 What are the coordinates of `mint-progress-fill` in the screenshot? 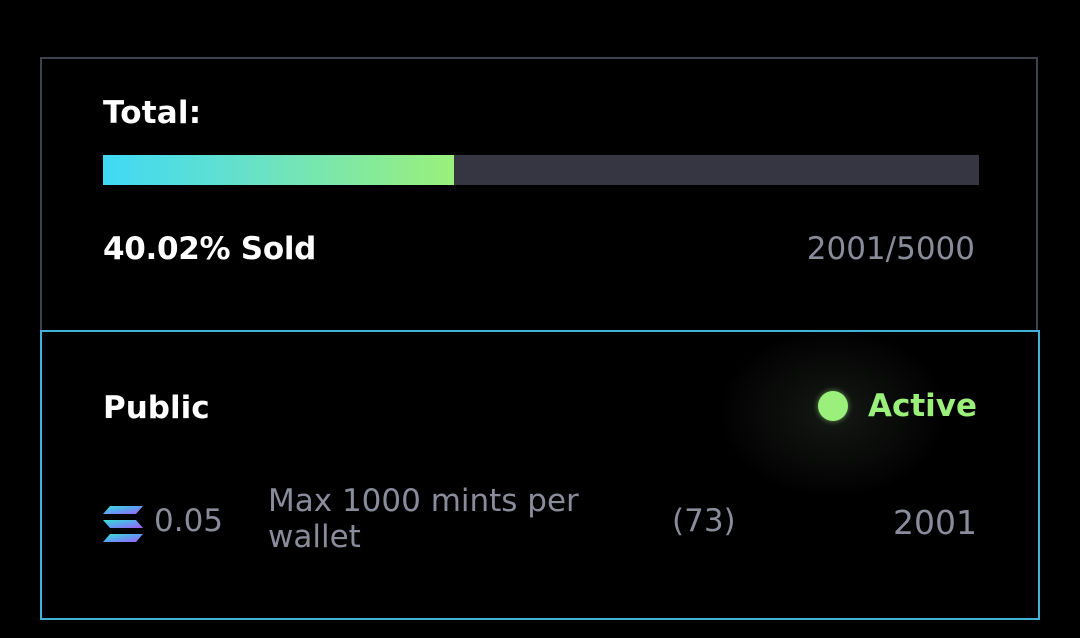 It's located at (278, 170).